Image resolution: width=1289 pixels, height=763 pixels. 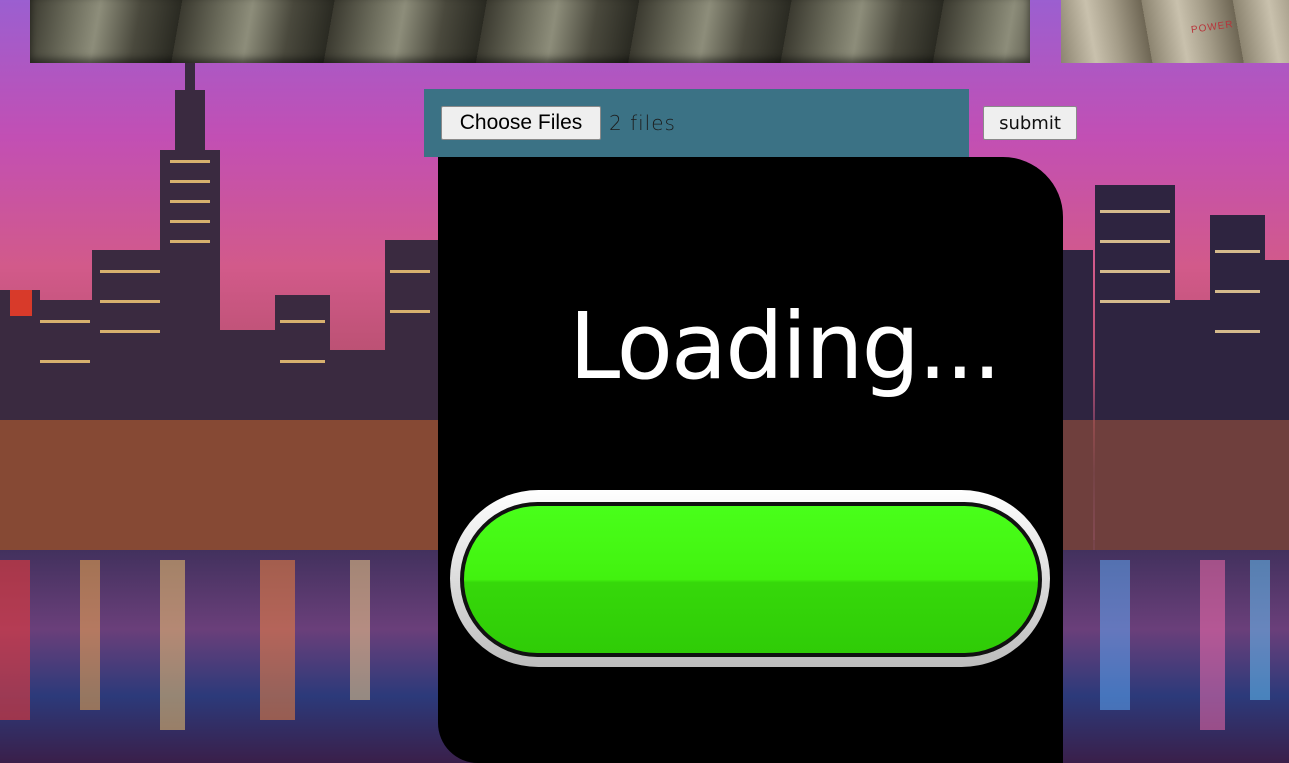 What do you see at coordinates (521, 123) in the screenshot?
I see `choose-files-button: Choose Files` at bounding box center [521, 123].